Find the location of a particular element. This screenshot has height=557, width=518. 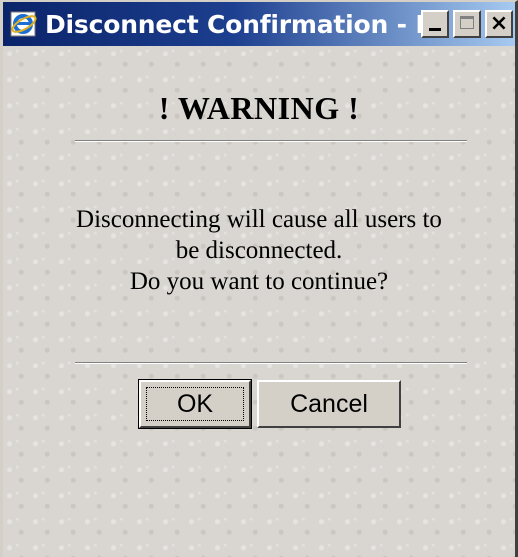

minimize-icon is located at coordinates (435, 29).